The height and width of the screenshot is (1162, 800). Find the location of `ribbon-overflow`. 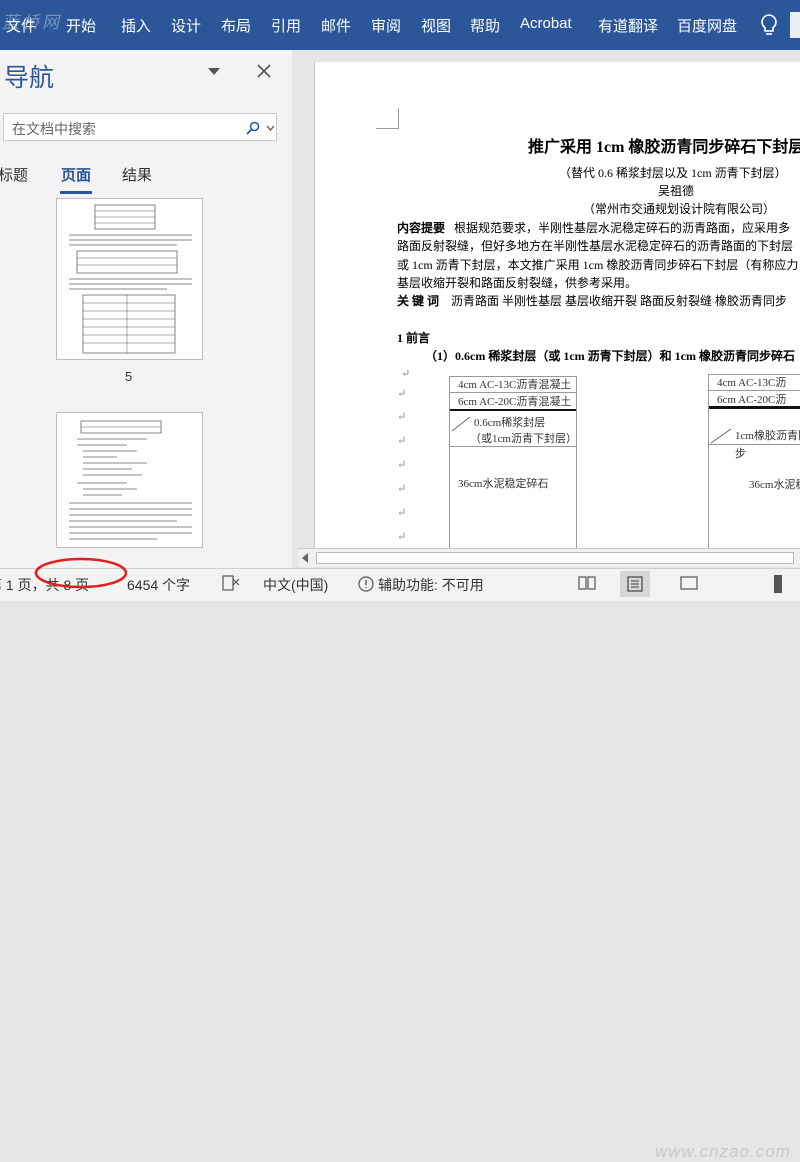

ribbon-overflow is located at coordinates (795, 25).